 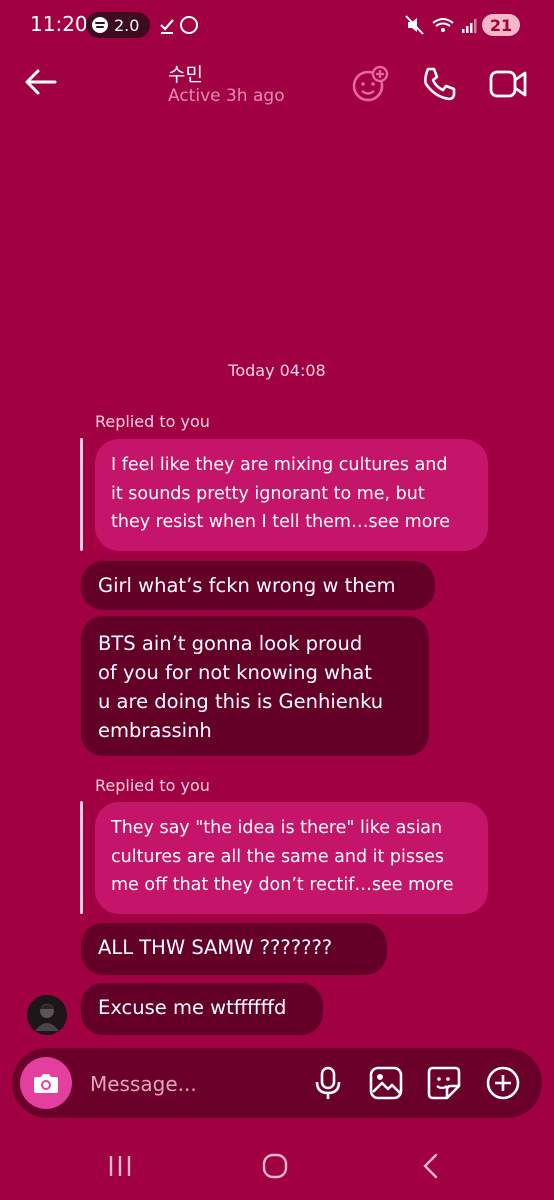 What do you see at coordinates (100, 25) in the screenshot?
I see `spotify-icon` at bounding box center [100, 25].